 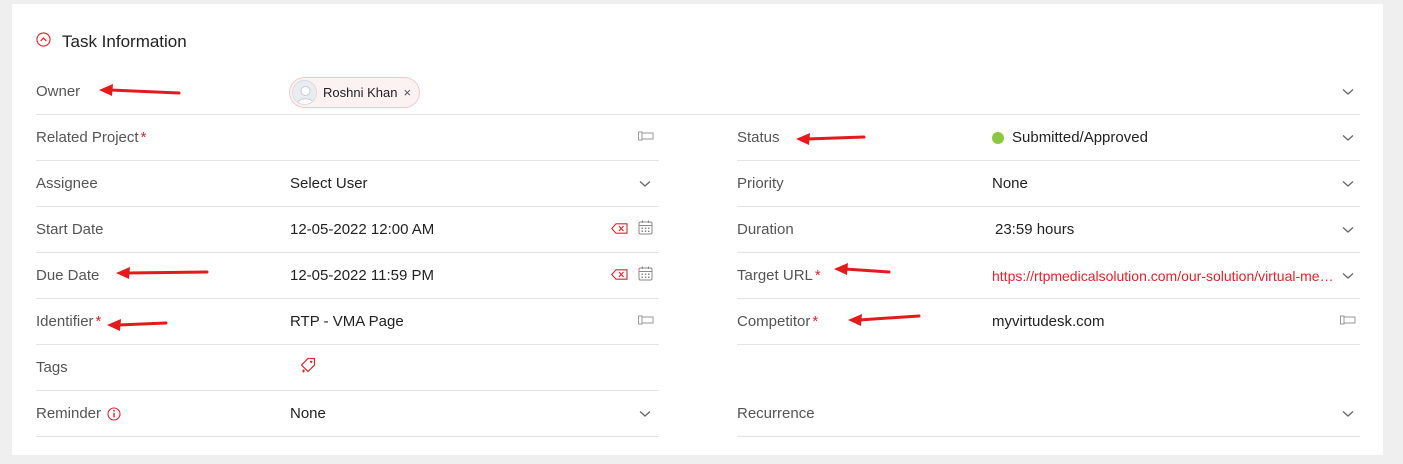 What do you see at coordinates (998, 137) in the screenshot?
I see `status-dot` at bounding box center [998, 137].